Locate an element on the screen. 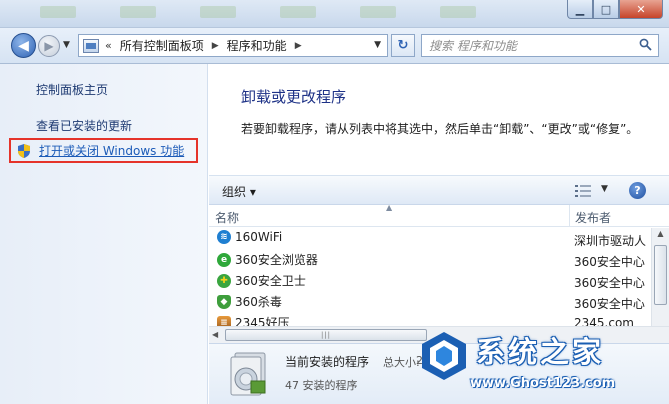 This screenshot has height=404, width=669. program-name-cell: ≋ 160WiFi is located at coordinates (249, 237).